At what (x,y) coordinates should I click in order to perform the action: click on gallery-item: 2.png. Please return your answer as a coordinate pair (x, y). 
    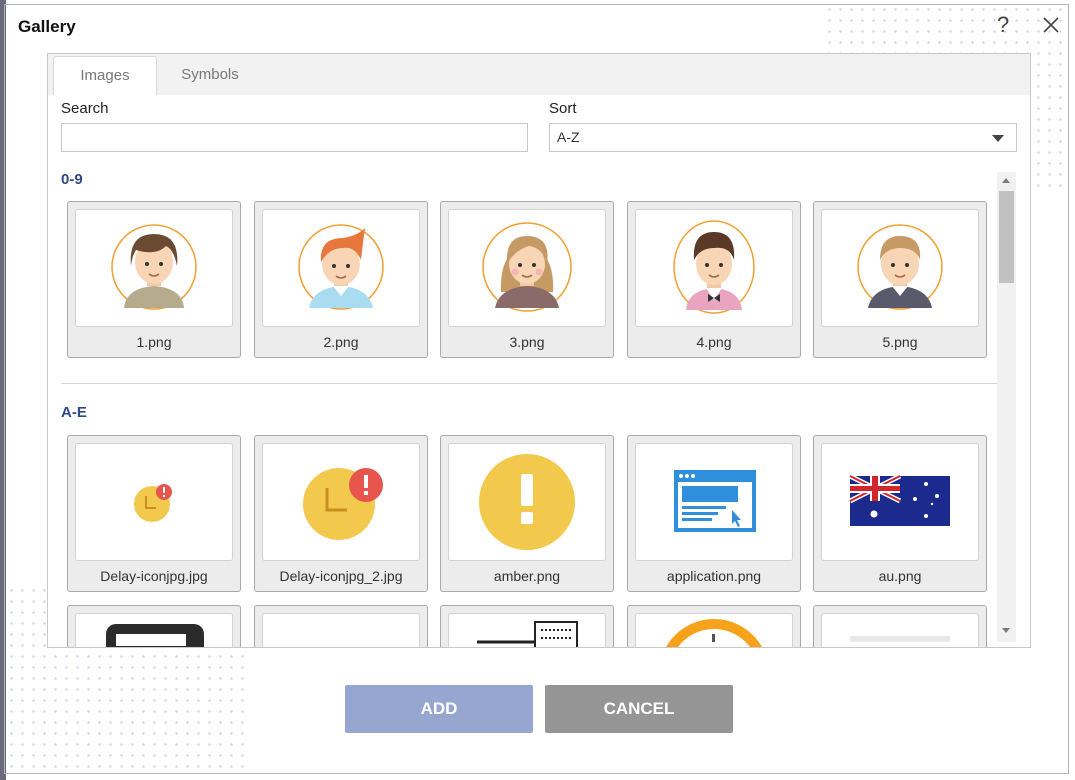
    Looking at the image, I should click on (341, 279).